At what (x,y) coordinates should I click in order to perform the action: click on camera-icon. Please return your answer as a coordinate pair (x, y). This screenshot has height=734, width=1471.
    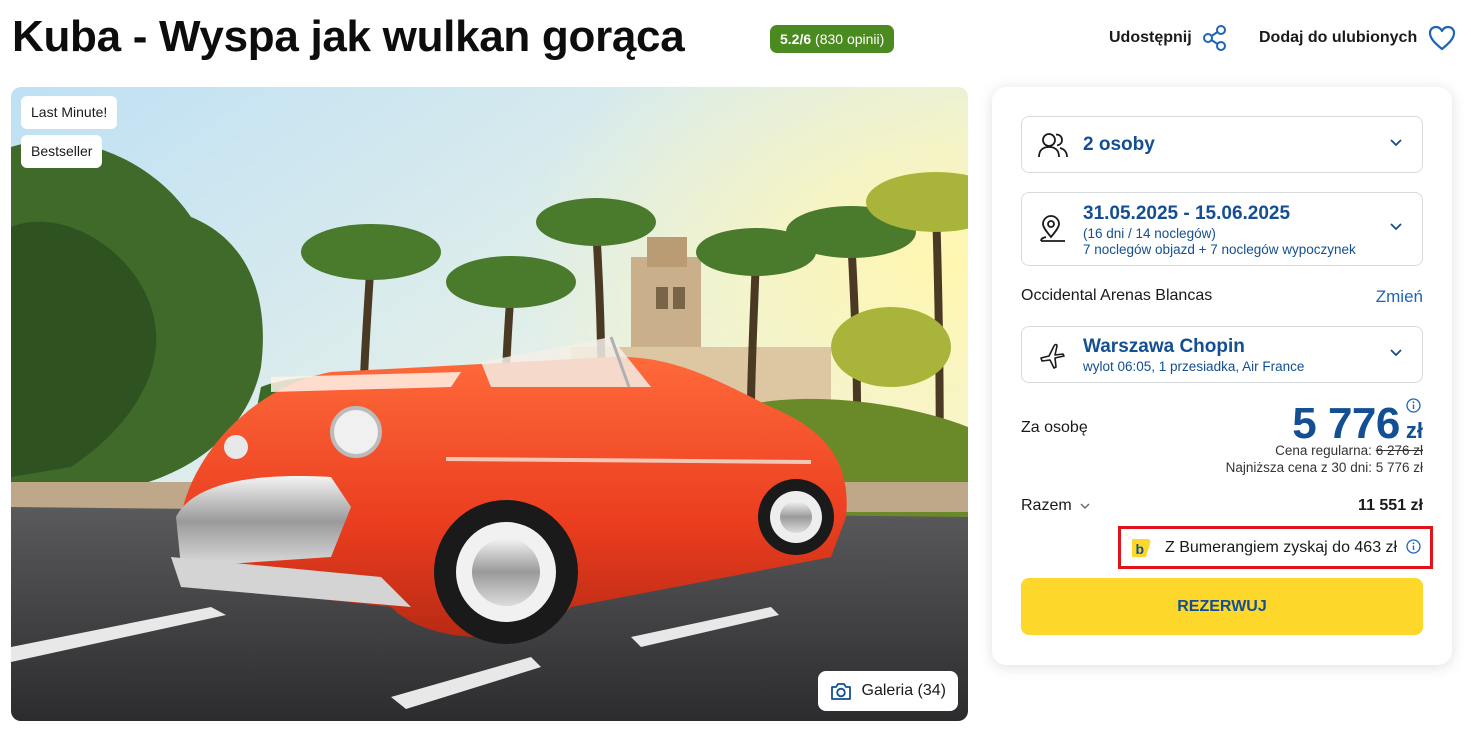
    Looking at the image, I should click on (840, 691).